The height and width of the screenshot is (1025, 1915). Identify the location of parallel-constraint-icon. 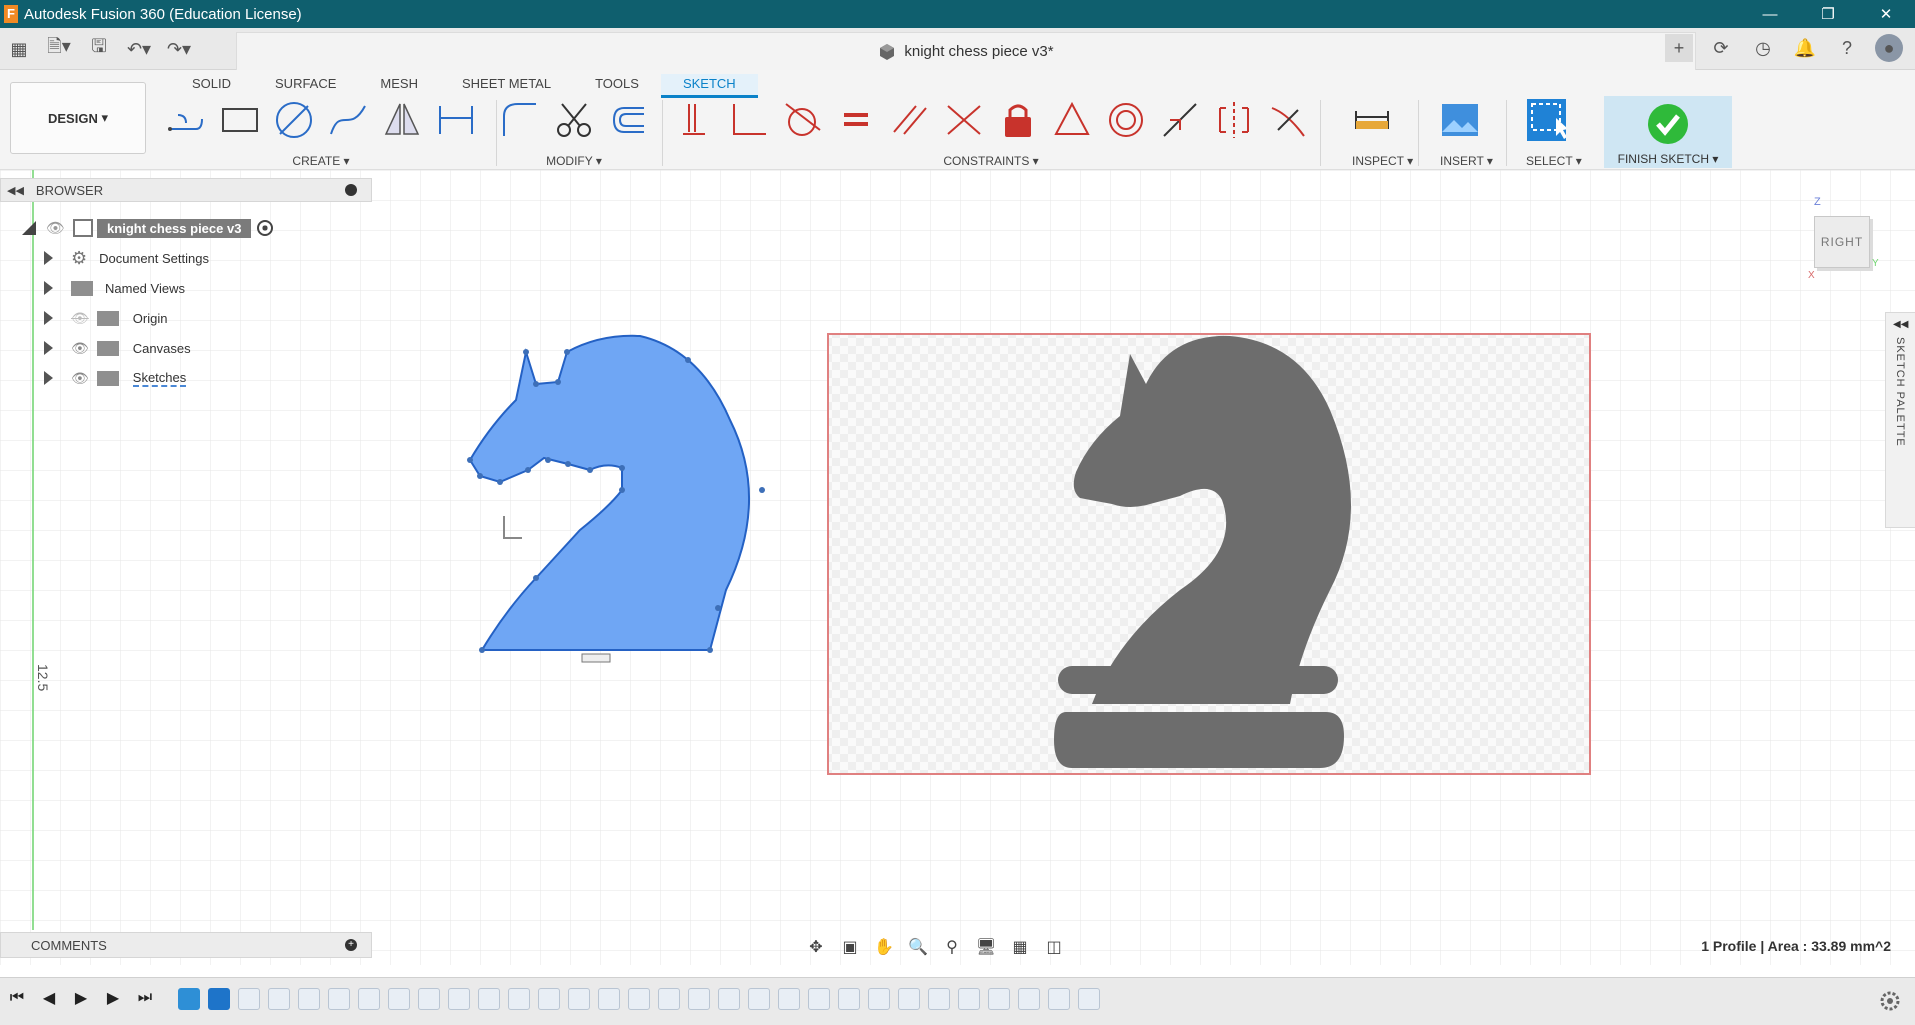
(910, 120).